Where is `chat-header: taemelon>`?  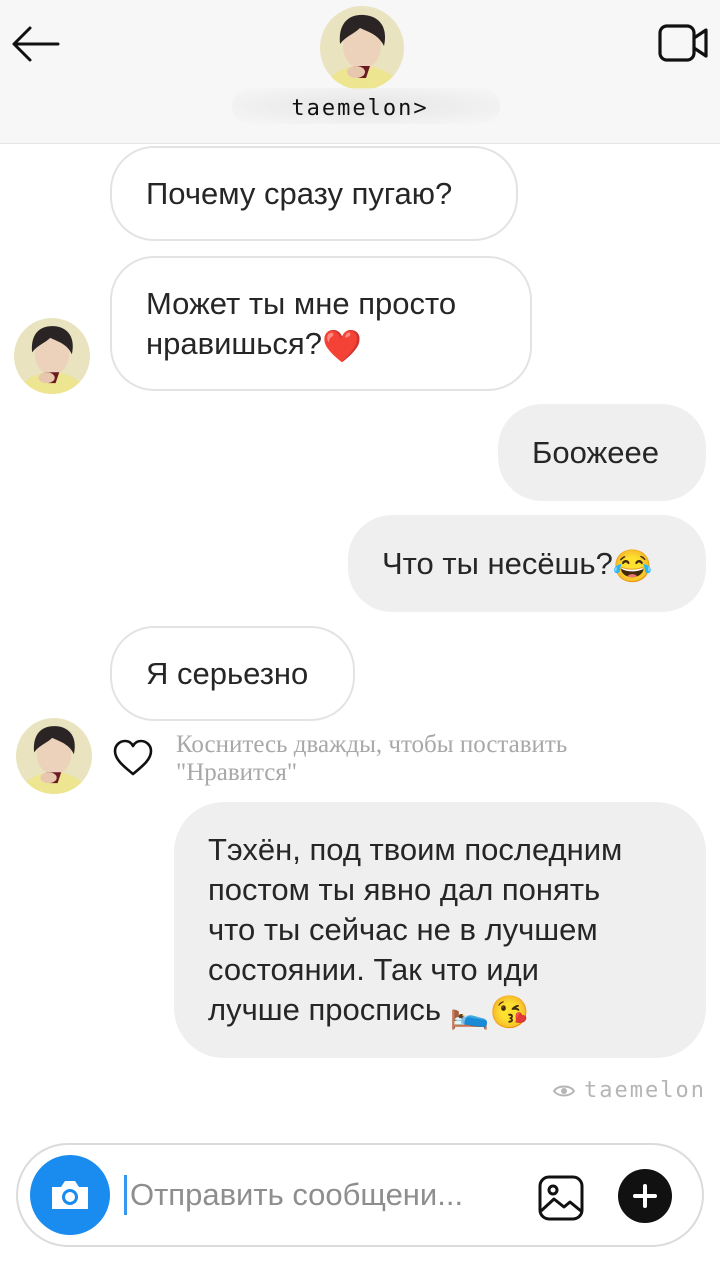 chat-header: taemelon> is located at coordinates (360, 72).